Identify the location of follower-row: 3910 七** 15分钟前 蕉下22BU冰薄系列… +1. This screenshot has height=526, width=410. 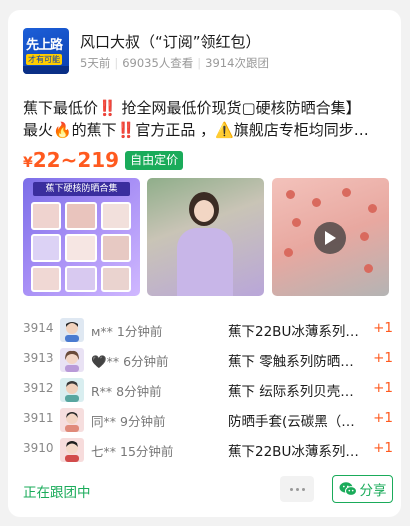
(208, 450).